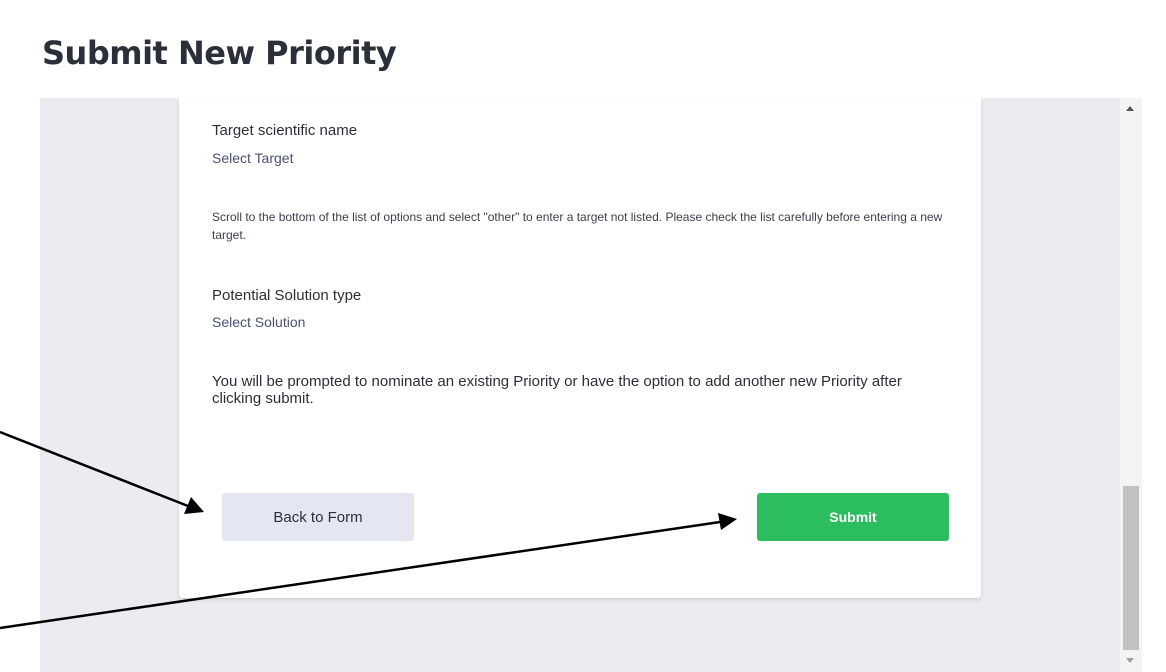 This screenshot has height=672, width=1166. I want to click on chevron-down-icon, so click(1130, 660).